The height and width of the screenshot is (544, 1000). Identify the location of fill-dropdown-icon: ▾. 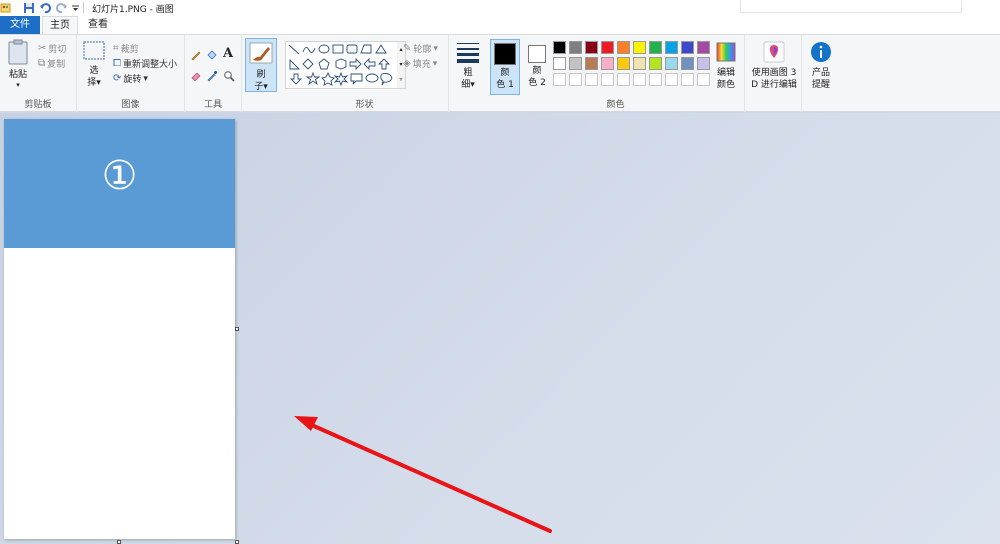
(435, 63).